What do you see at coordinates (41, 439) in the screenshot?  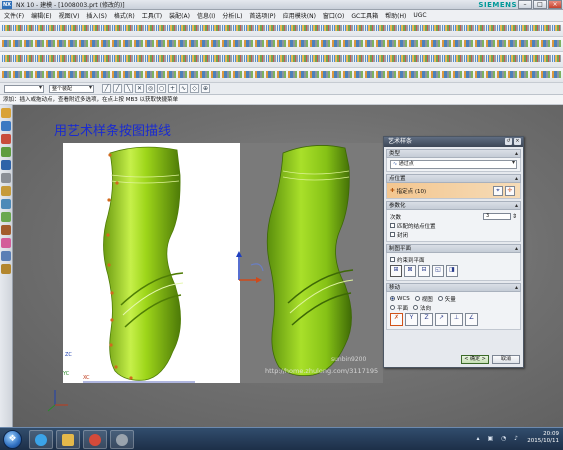 I see `taskbar-app-sogou` at bounding box center [41, 439].